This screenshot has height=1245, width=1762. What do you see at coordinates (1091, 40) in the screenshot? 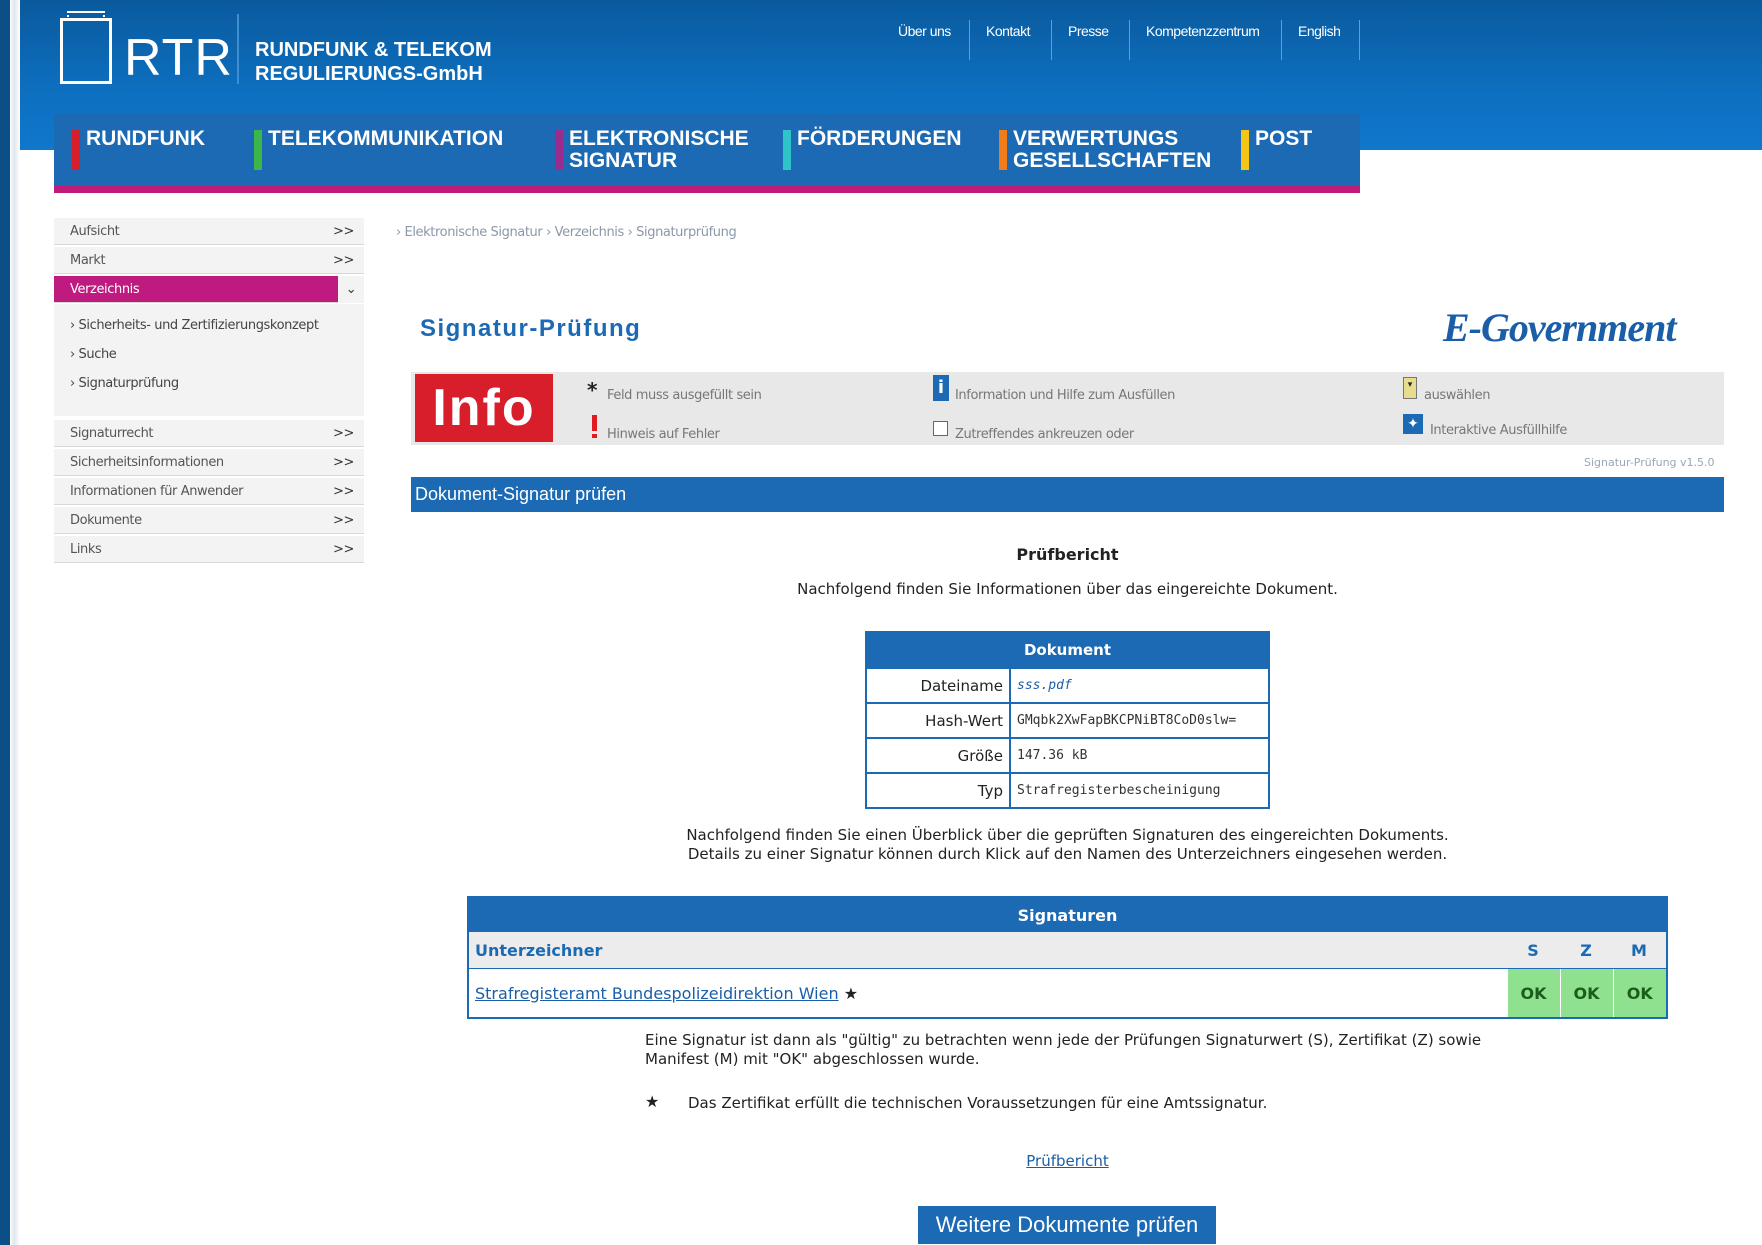
I see `top-link-presse: Presse` at bounding box center [1091, 40].